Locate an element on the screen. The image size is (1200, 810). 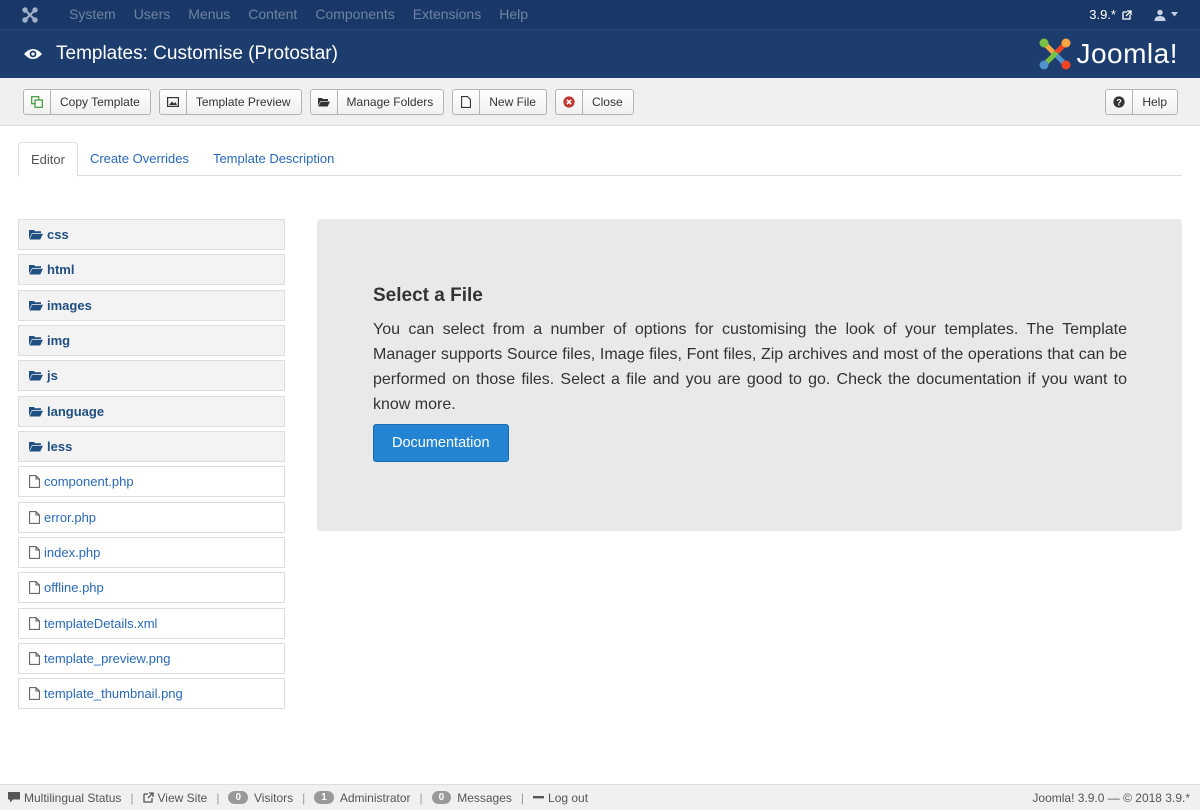
manage-folders-label: Manage Folders is located at coordinates (390, 101).